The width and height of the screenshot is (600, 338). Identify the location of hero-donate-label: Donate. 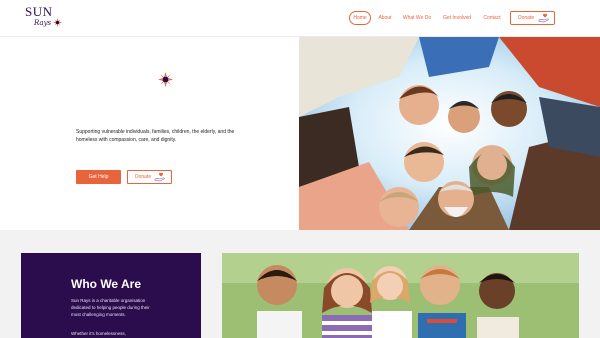
(143, 177).